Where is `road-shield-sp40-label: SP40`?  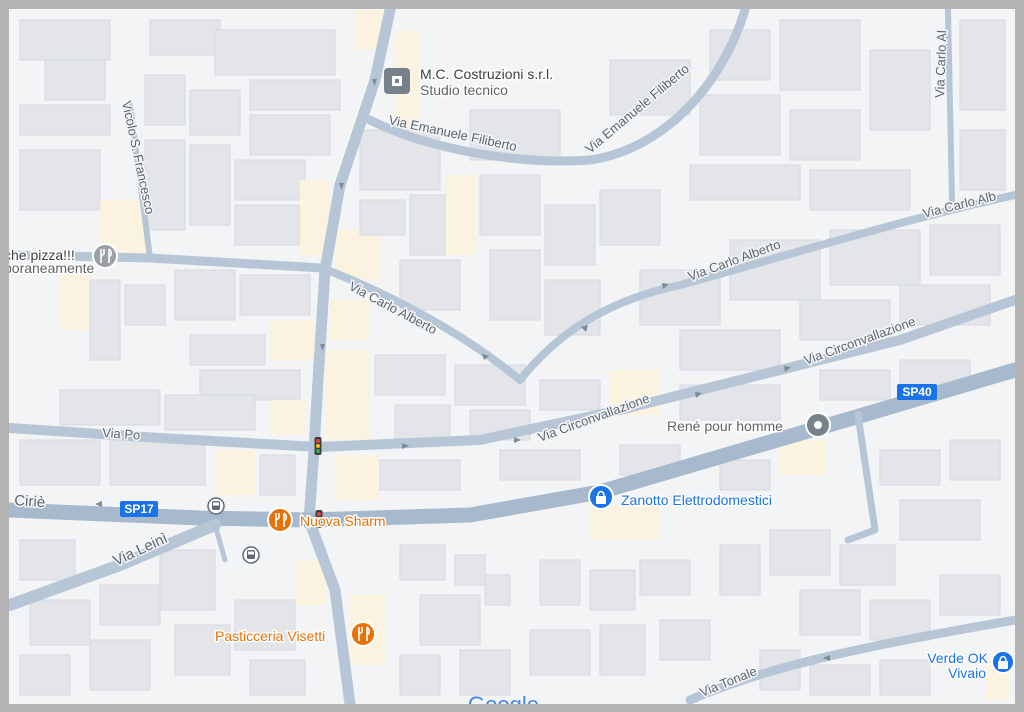
road-shield-sp40-label: SP40 is located at coordinates (917, 392).